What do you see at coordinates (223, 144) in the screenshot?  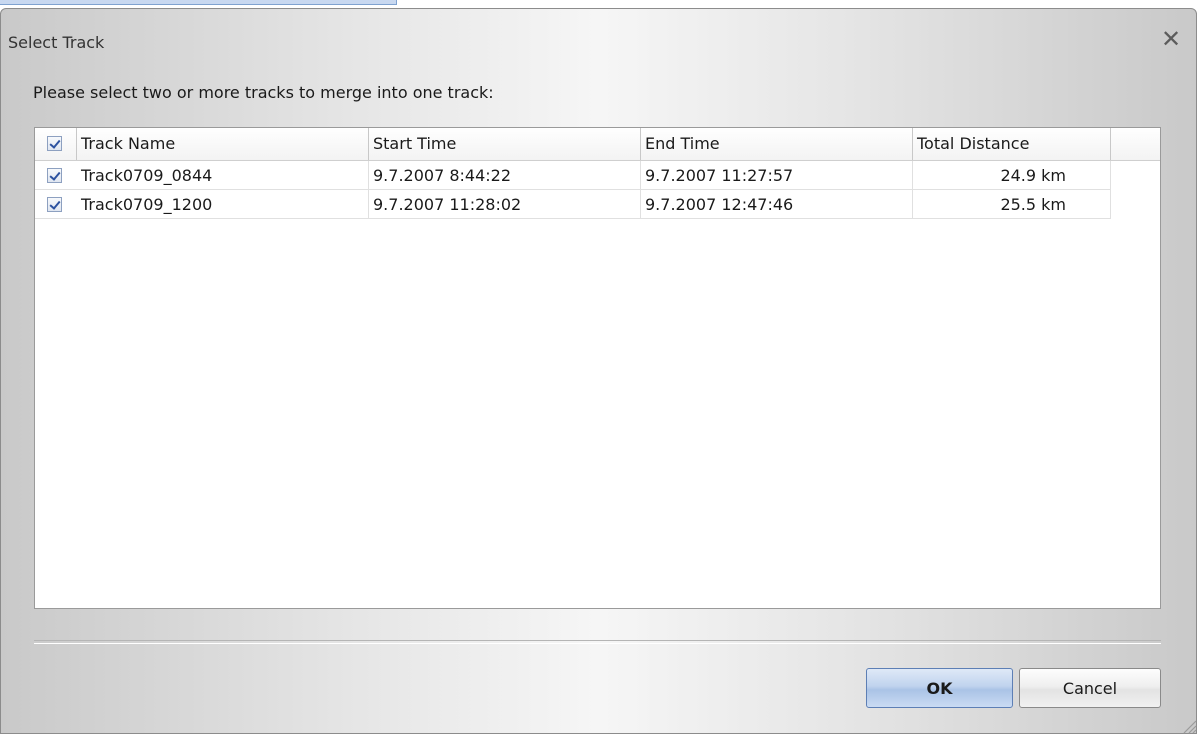 I see `column-track-name: Track Name` at bounding box center [223, 144].